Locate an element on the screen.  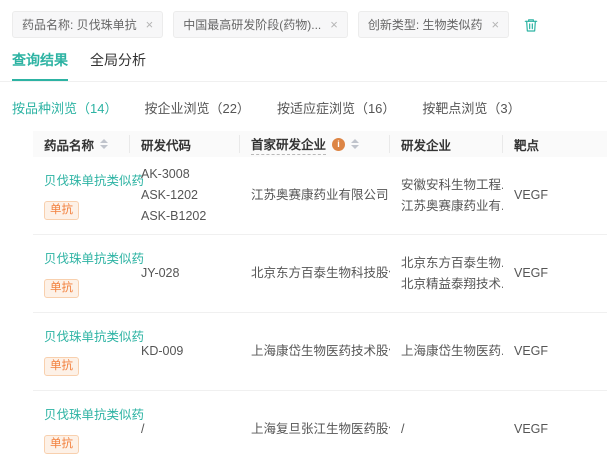
rd-code: ASK-B1202 is located at coordinates (174, 216).